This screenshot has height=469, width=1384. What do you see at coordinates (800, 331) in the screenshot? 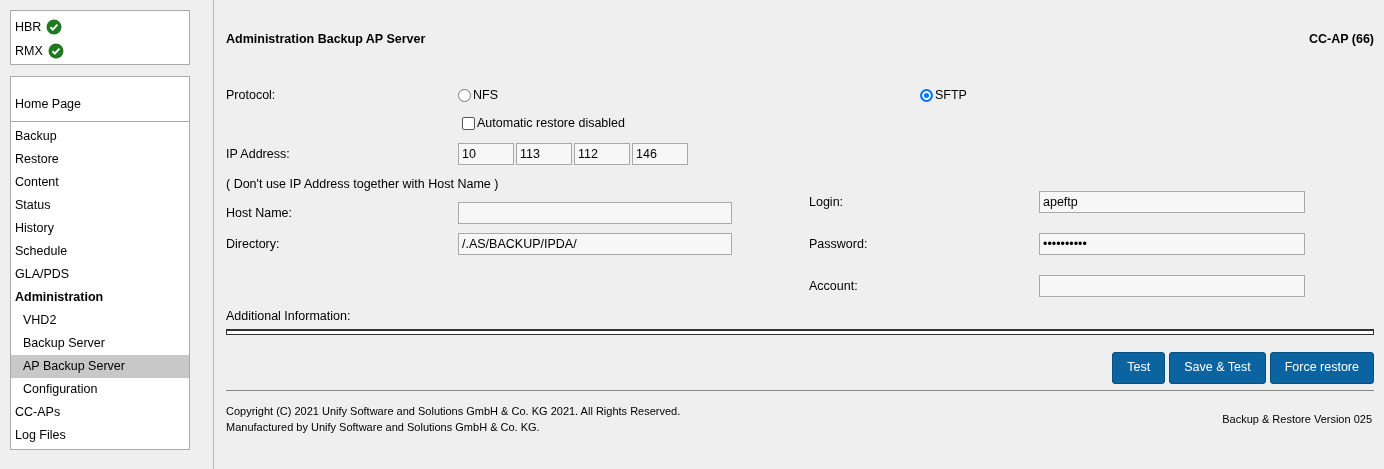
I see `additional-info-field` at bounding box center [800, 331].